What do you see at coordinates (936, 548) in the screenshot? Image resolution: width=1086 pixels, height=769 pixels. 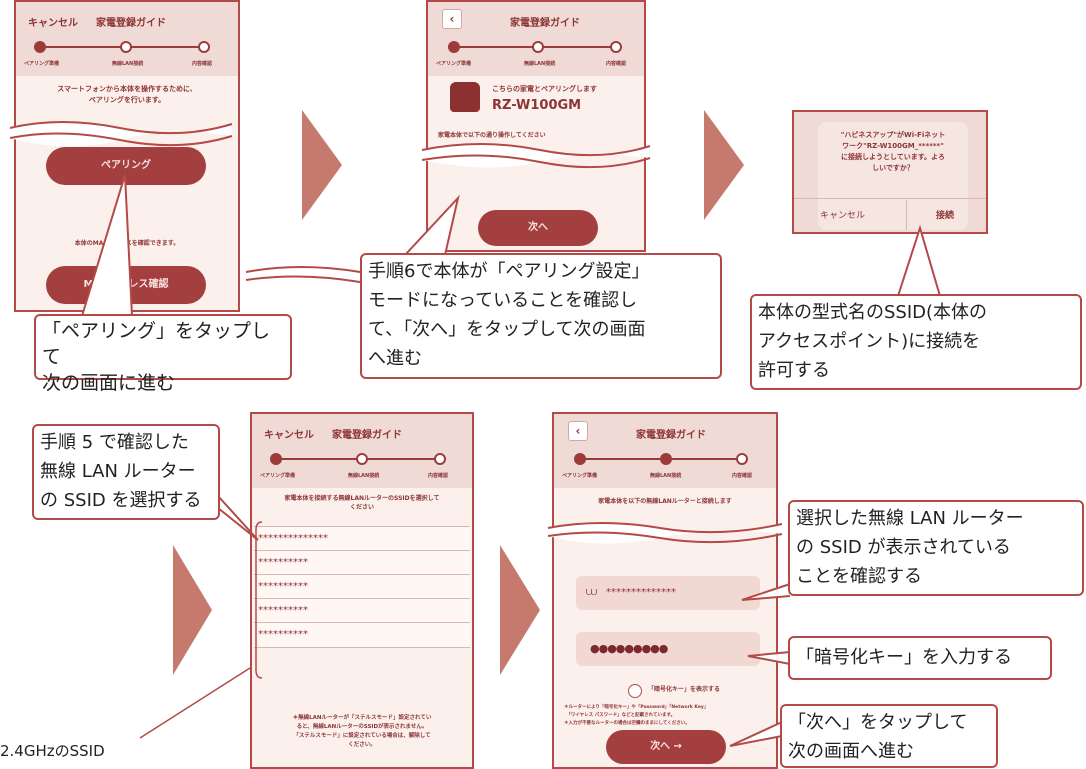 I see `callout-verify-ssid: 選択した無線 LAN ルーター の SSID が表示されている ことを確認する` at bounding box center [936, 548].